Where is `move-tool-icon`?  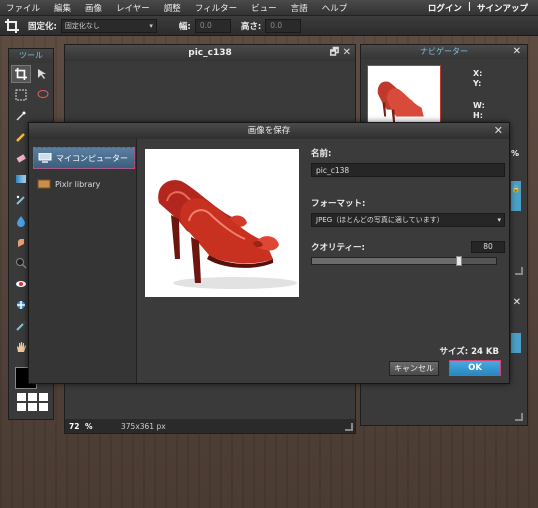
move-tool-icon is located at coordinates (43, 74).